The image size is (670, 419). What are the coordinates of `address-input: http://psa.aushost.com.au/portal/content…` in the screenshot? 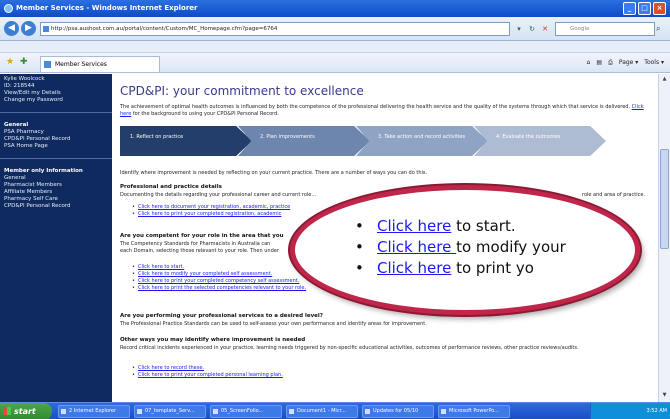 It's located at (275, 29).